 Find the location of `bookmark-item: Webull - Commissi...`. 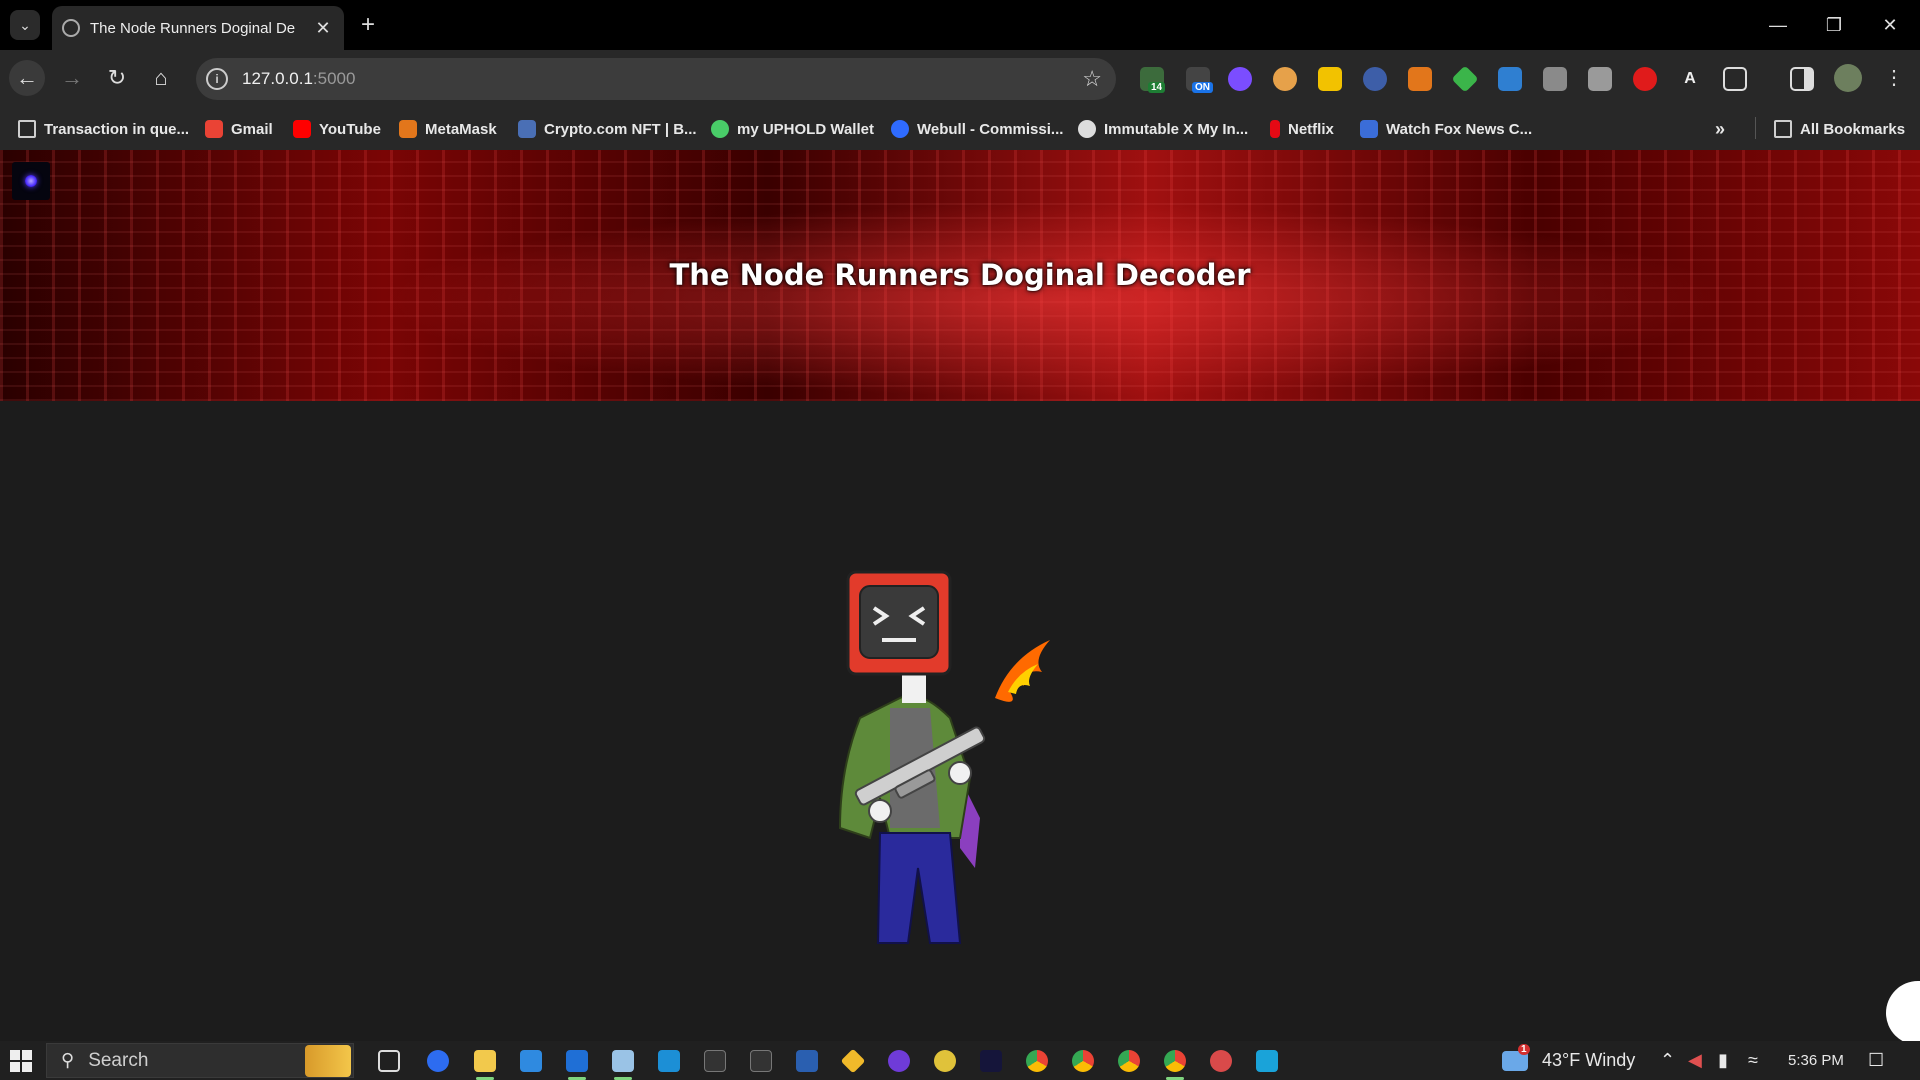

bookmark-item: Webull - Commissi... is located at coordinates (977, 129).